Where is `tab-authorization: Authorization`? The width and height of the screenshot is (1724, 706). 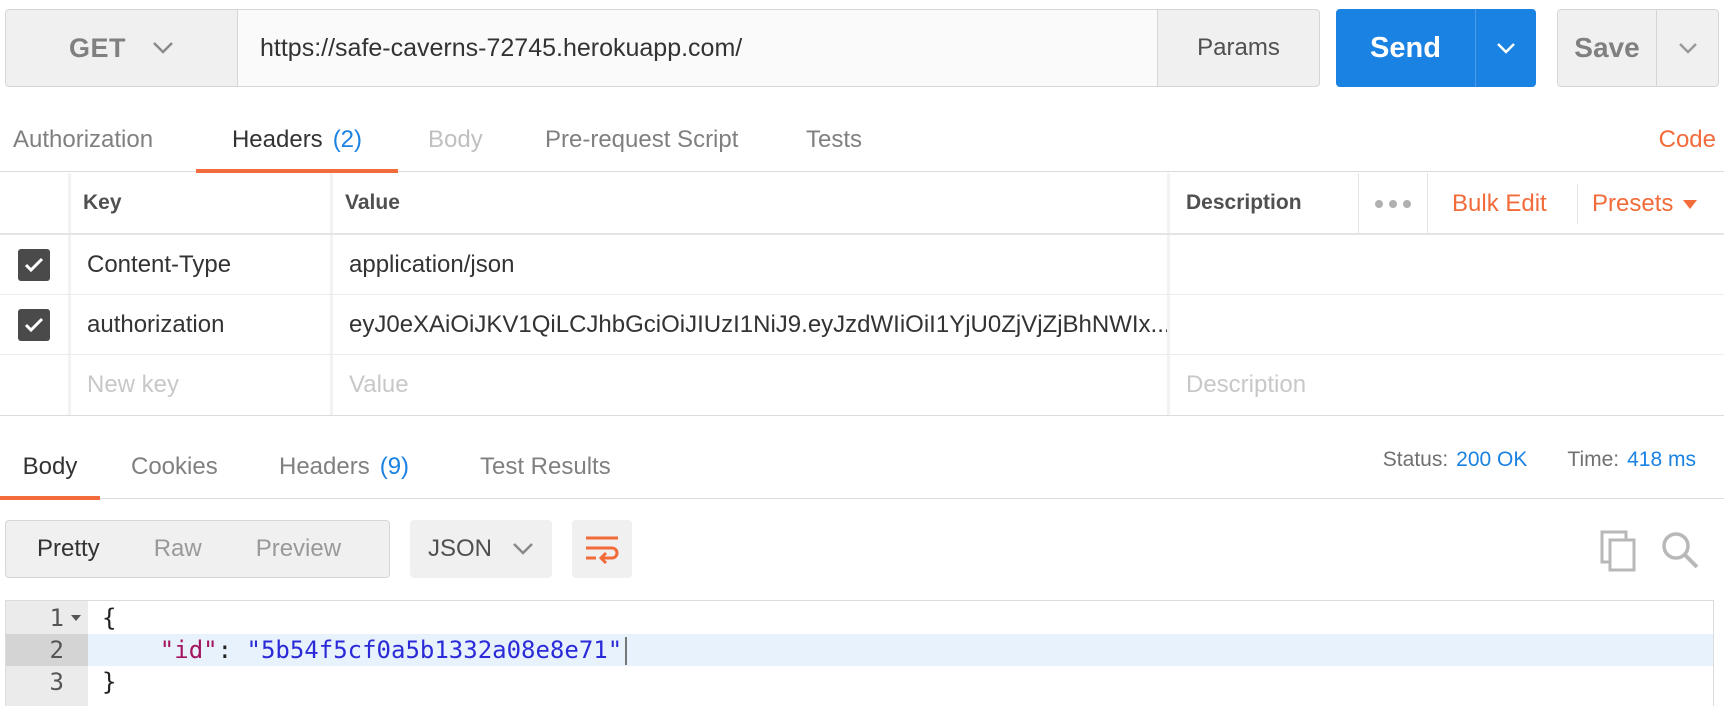 tab-authorization: Authorization is located at coordinates (83, 140).